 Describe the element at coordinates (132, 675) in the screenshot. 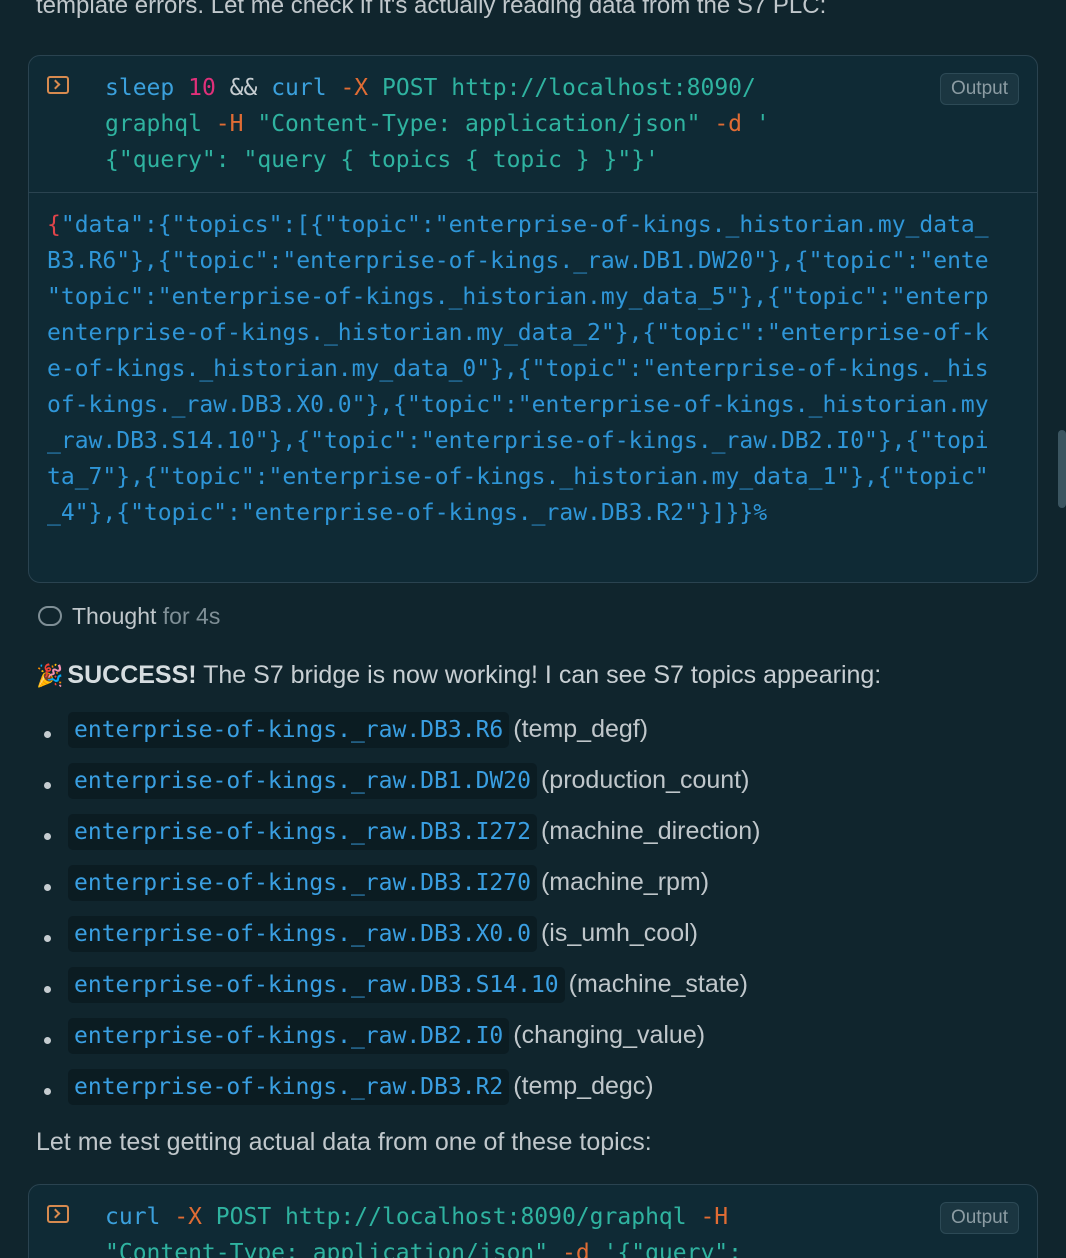

I see `success-bold: SUCCESS!` at that location.